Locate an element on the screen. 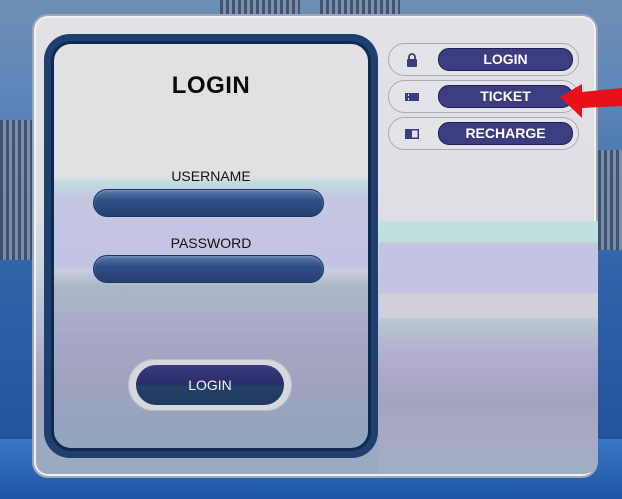 The height and width of the screenshot is (499, 622). nav-item-label: RECHARGE is located at coordinates (505, 133).